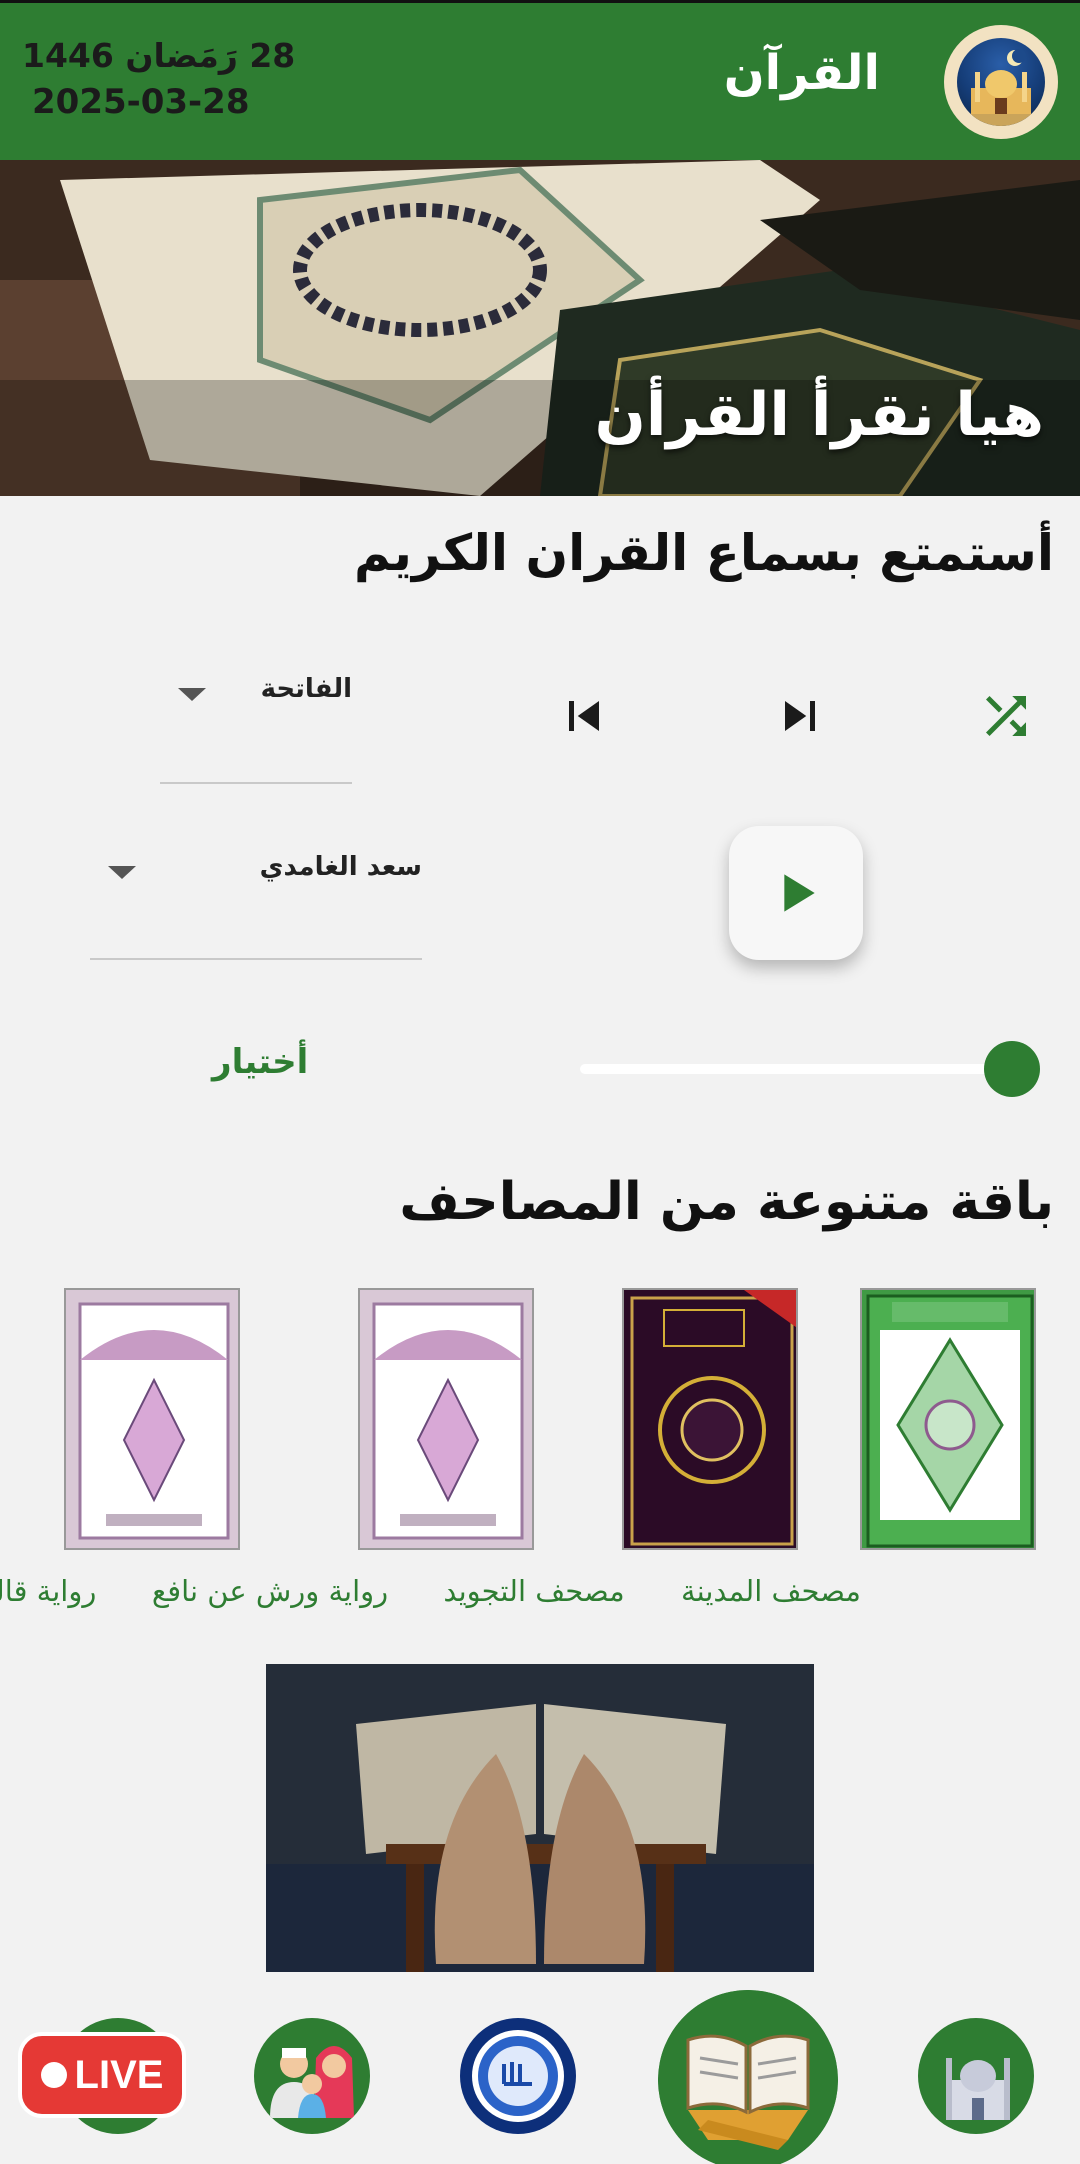 Image resolution: width=1080 pixels, height=2164 pixels. Describe the element at coordinates (1012, 1069) in the screenshot. I see `progress-thumb` at that location.